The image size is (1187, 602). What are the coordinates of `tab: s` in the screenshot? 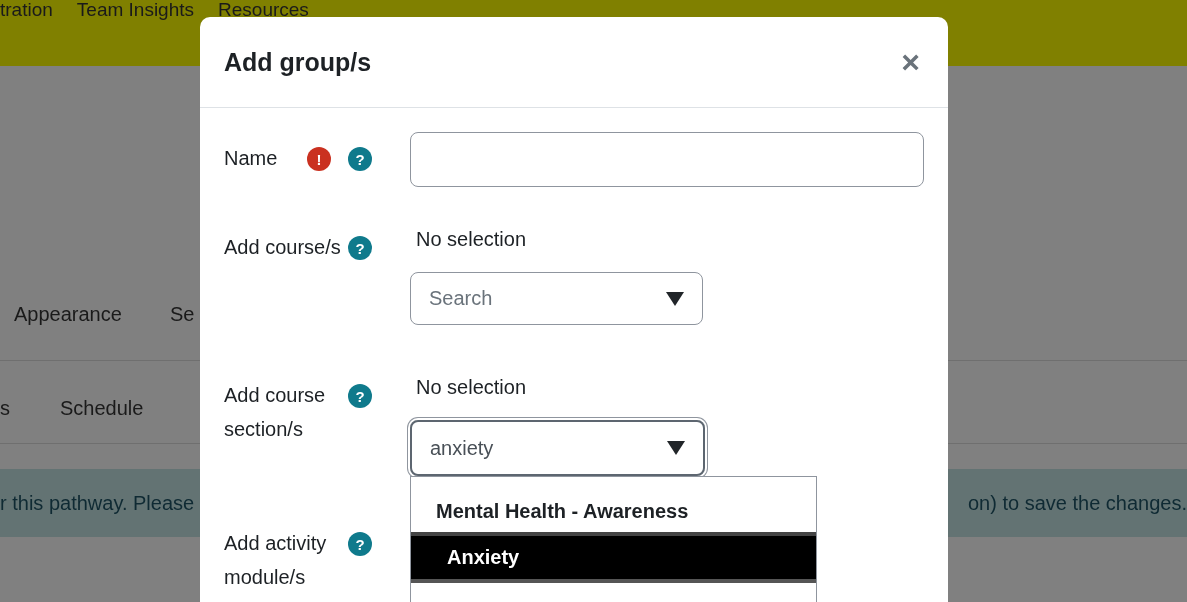 It's located at (5, 408).